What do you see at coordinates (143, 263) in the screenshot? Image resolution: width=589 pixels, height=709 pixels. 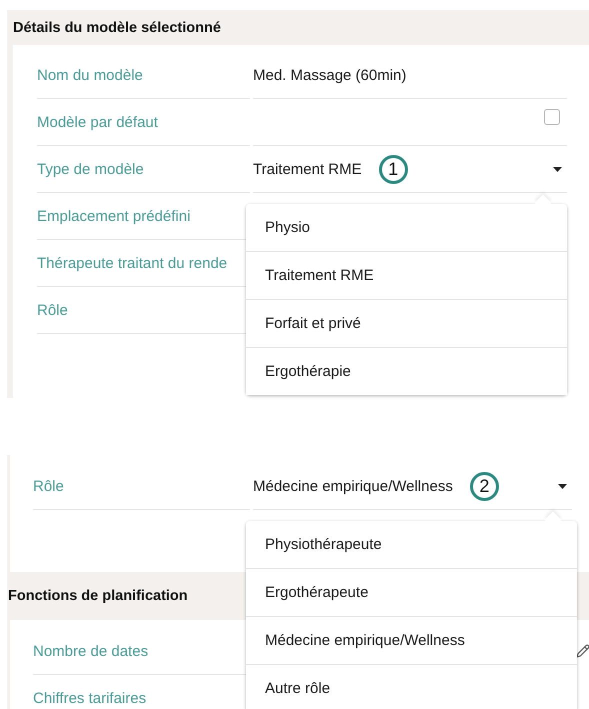 I see `field-label: Thérapeute traitant du rende` at bounding box center [143, 263].